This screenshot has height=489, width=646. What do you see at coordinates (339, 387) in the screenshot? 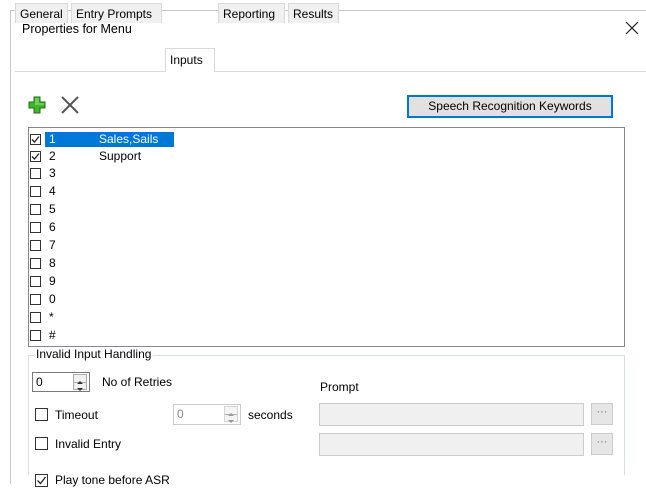
I see `prompt-label: Prompt` at bounding box center [339, 387].